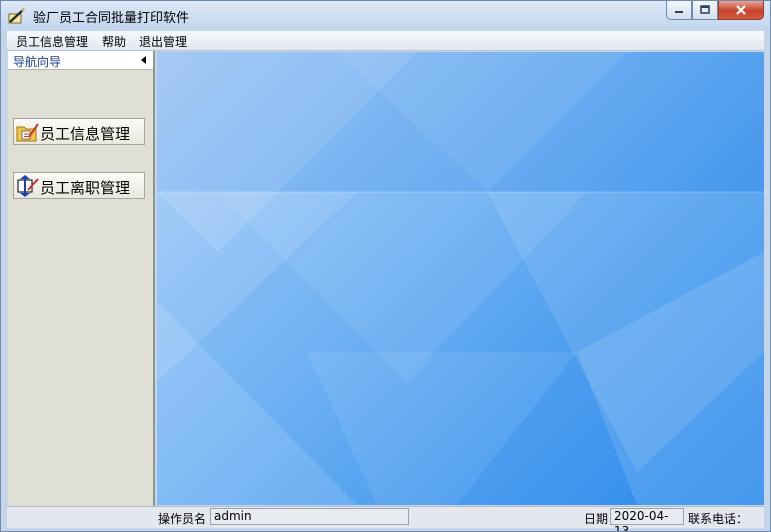 This screenshot has width=771, height=532. I want to click on close-icon, so click(741, 10).